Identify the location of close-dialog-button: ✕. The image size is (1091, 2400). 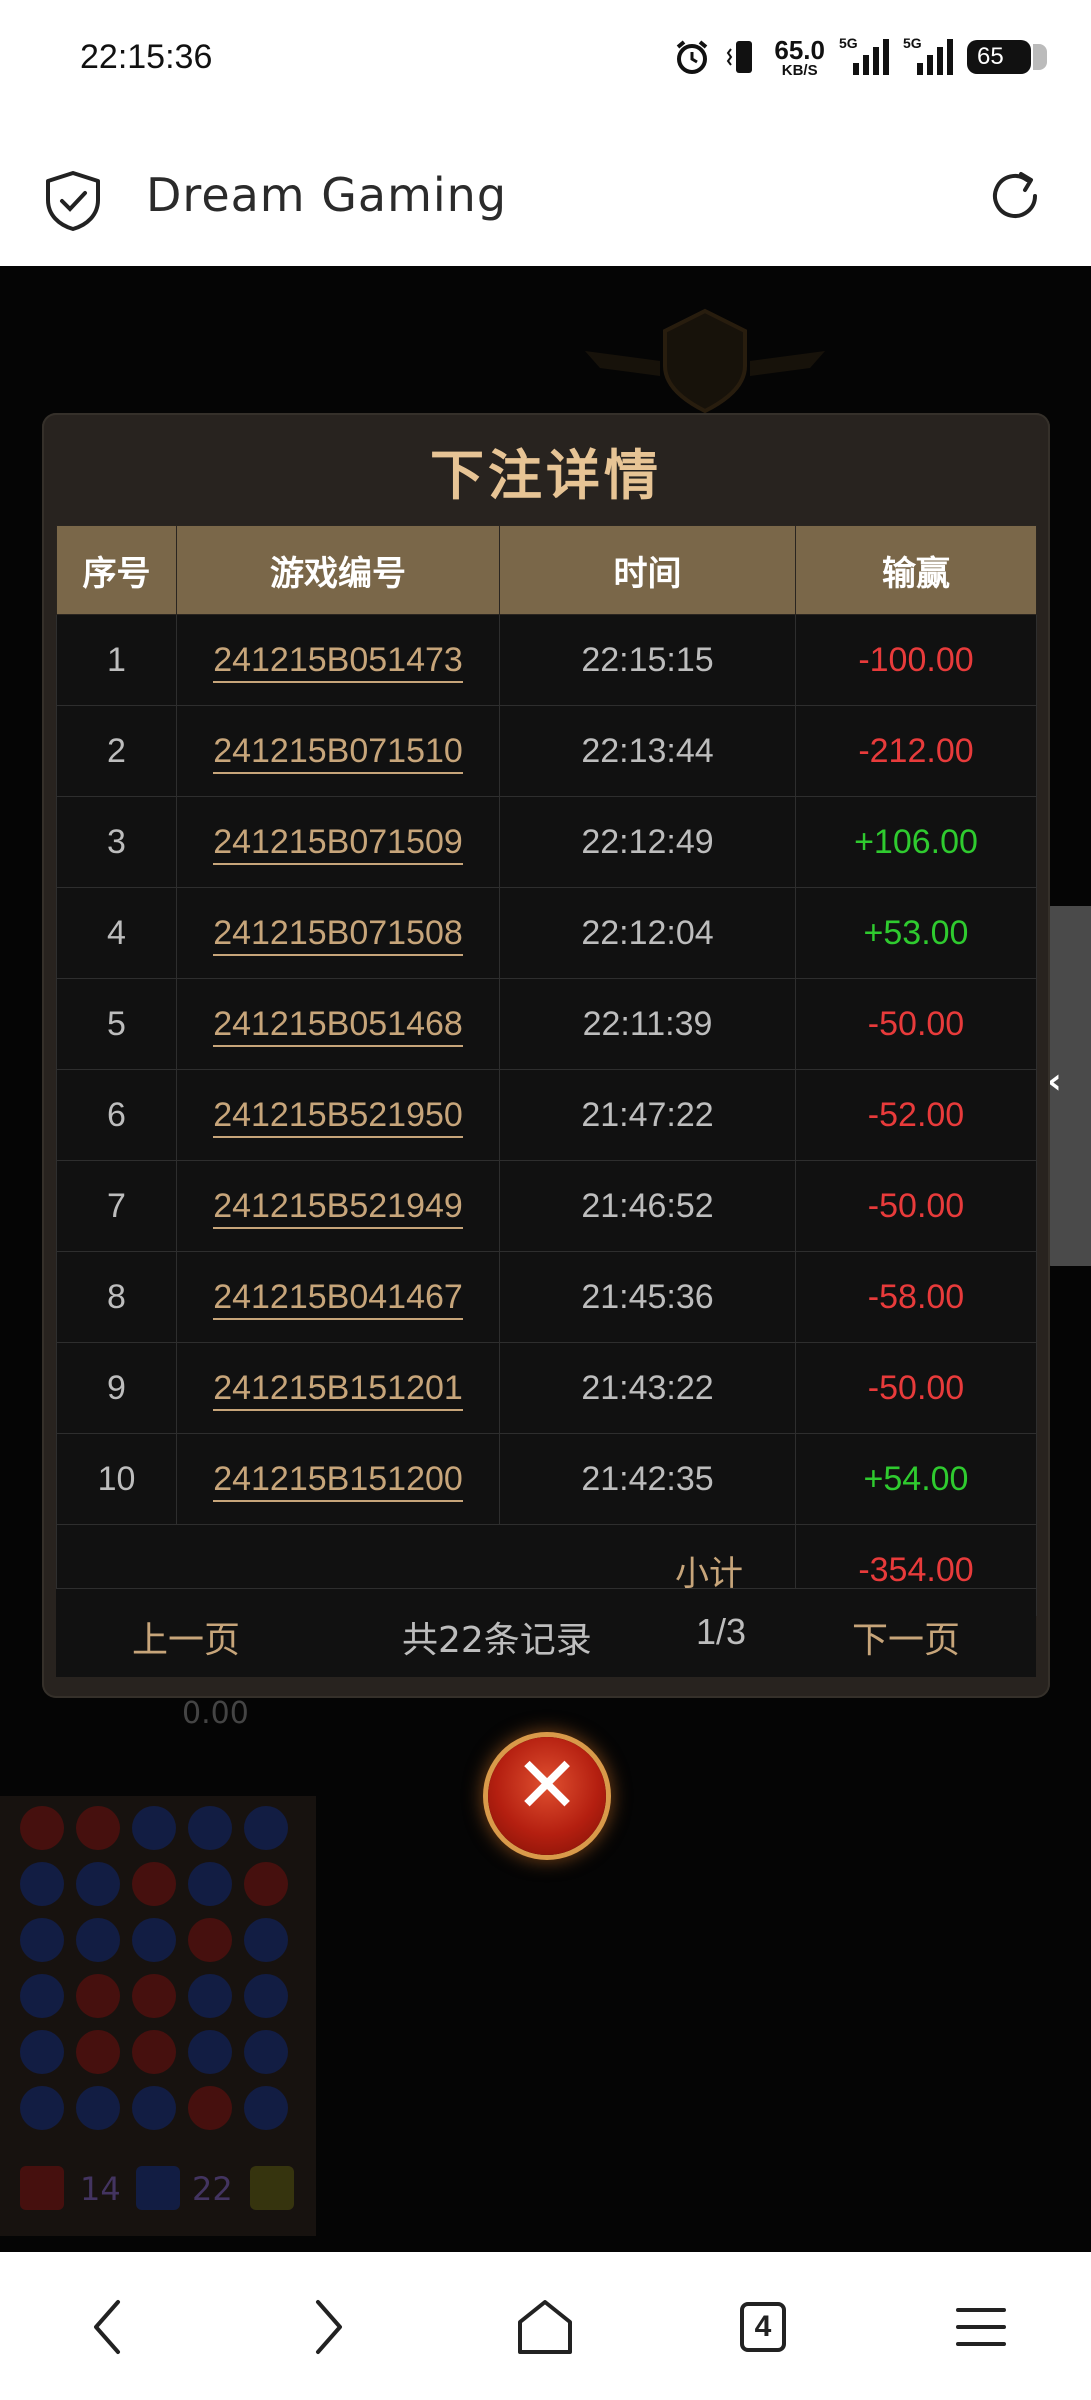
(547, 1796).